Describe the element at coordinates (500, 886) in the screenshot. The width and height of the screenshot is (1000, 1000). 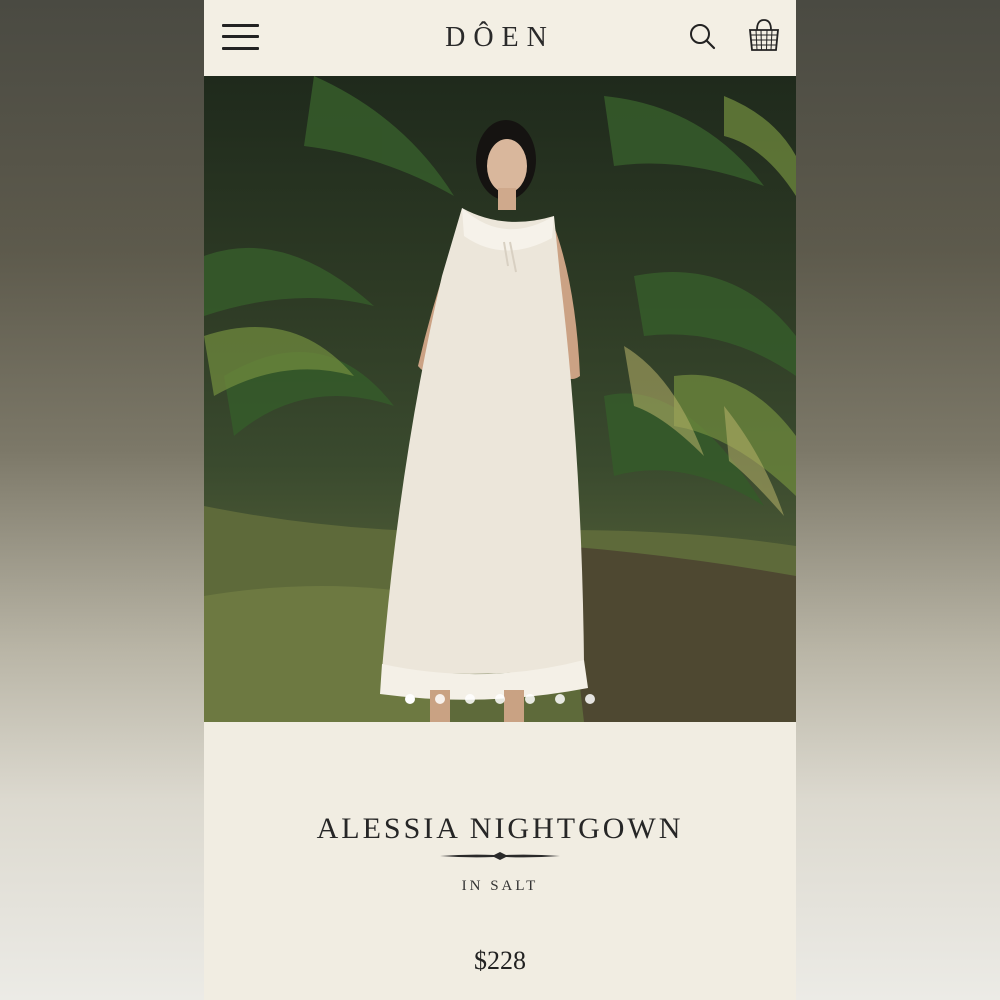
I see `product-color-variant: IN SALT` at that location.